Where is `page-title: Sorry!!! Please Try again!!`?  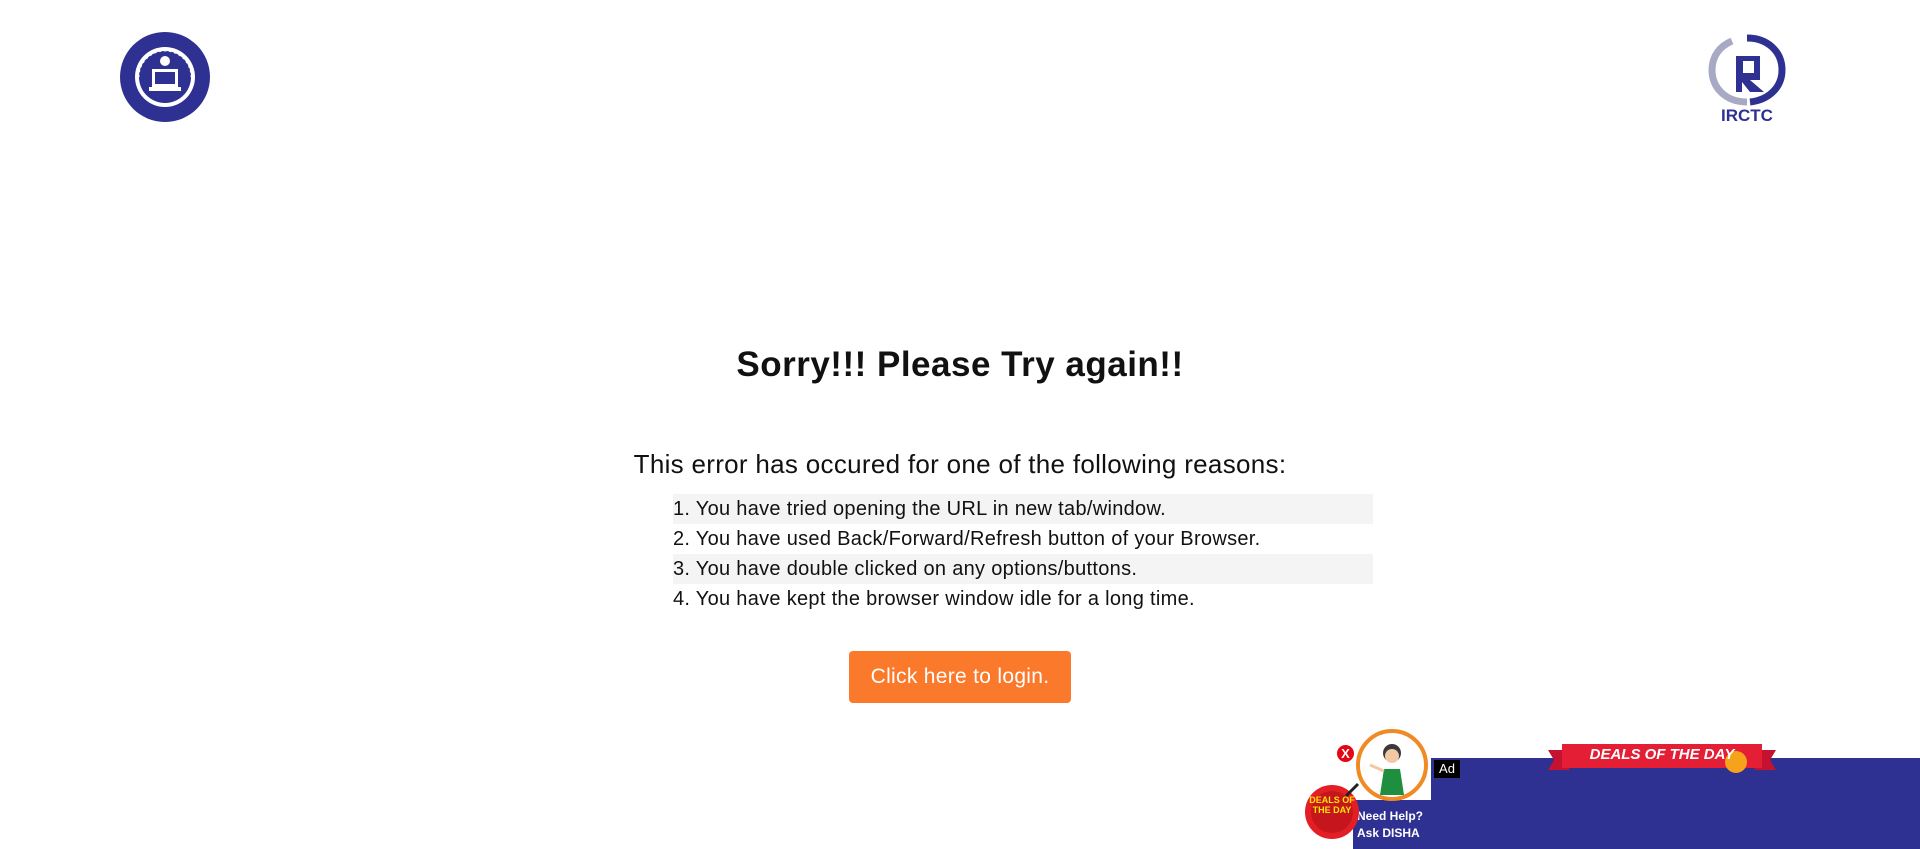
page-title: Sorry!!! Please Try again!! is located at coordinates (960, 364).